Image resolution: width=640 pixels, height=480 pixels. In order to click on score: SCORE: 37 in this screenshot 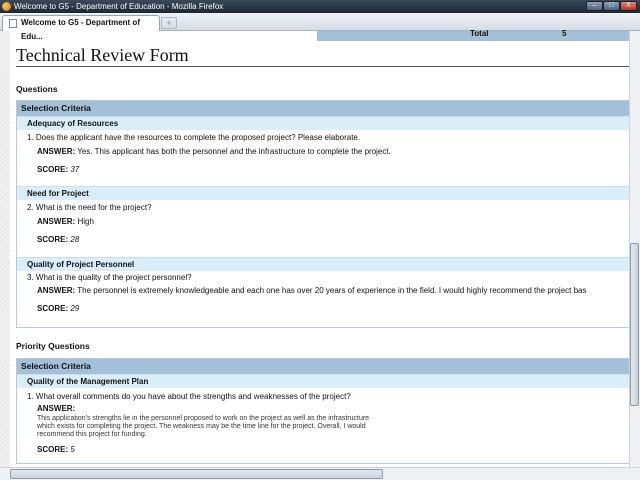, I will do `click(58, 169)`.